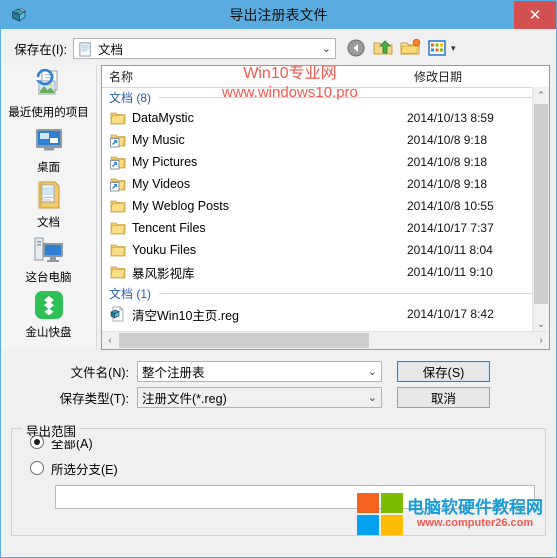  Describe the element at coordinates (410, 48) in the screenshot. I see `new-folder-button` at that location.